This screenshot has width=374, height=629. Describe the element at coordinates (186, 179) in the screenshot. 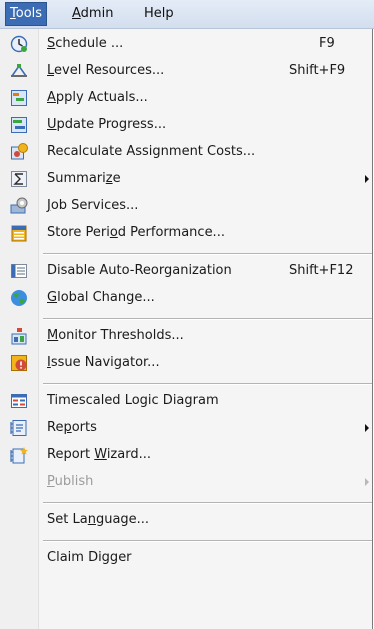

I see `menu-item-summarize: Summarize` at that location.